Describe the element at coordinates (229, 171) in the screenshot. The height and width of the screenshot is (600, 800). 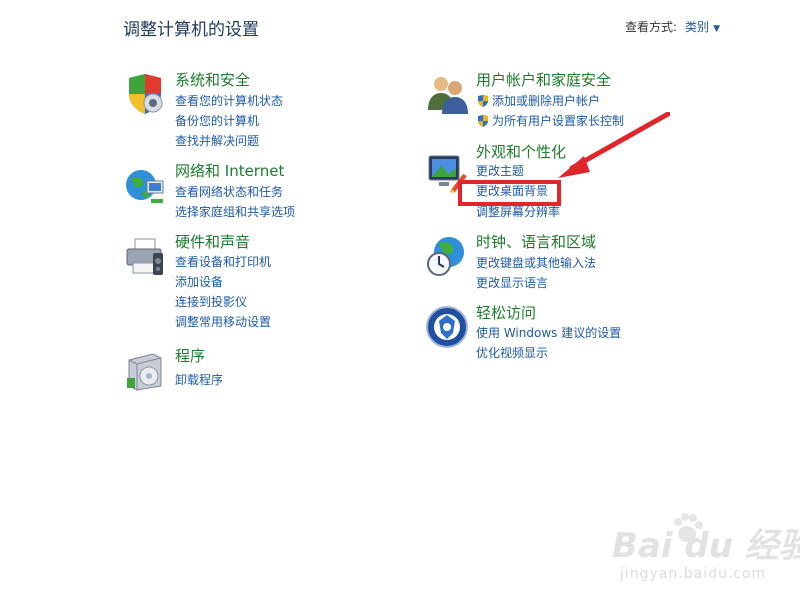
I see `category-network-internet: 网络和 Internet` at that location.